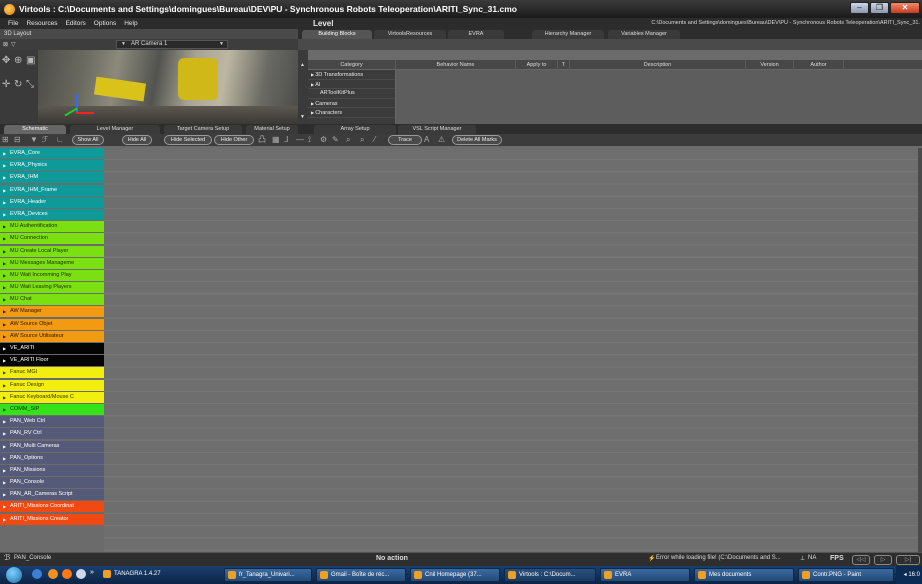  What do you see at coordinates (52, 336) in the screenshot?
I see `script-item: AW Source Utilisateur` at bounding box center [52, 336].